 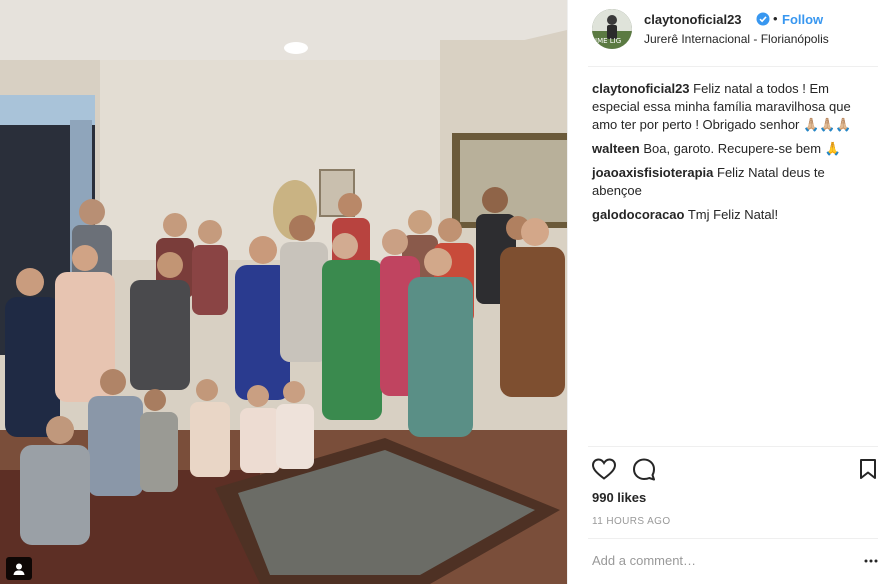 I want to click on comment-bubble-icon, so click(x=644, y=469).